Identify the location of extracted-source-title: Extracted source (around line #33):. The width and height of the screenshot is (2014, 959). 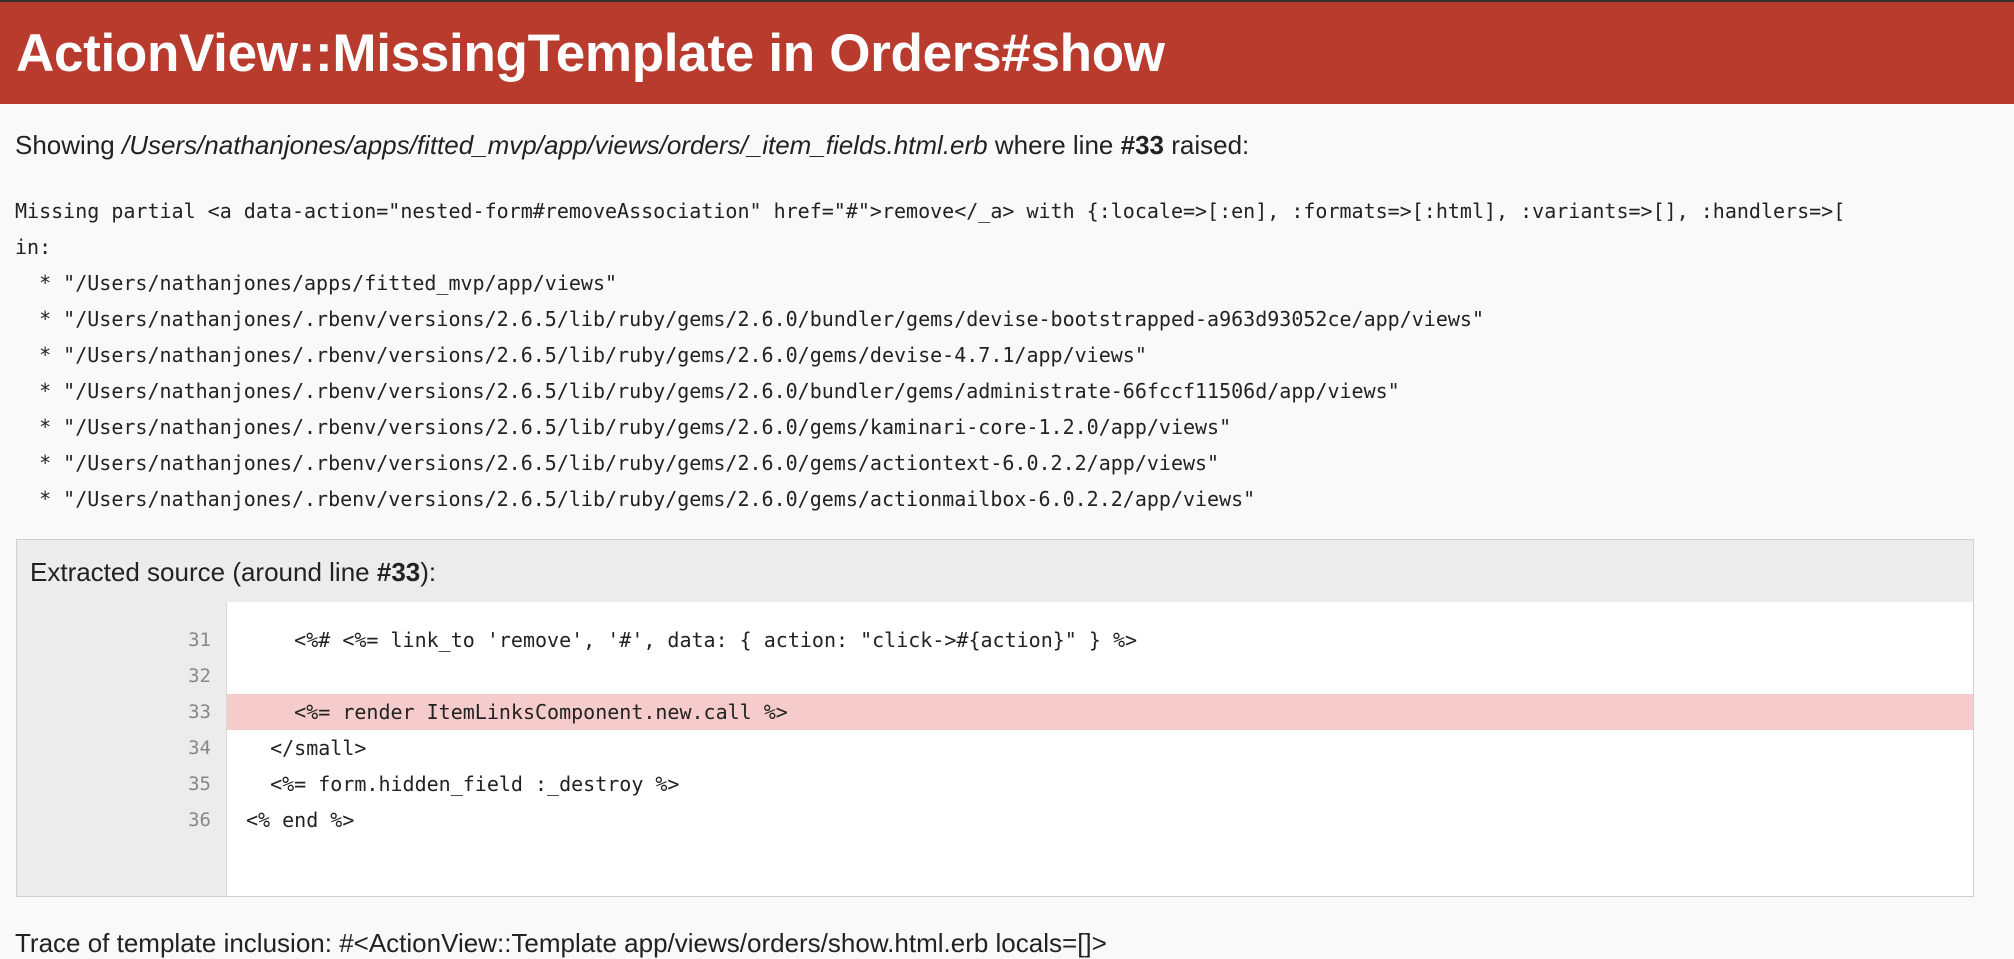
(995, 571).